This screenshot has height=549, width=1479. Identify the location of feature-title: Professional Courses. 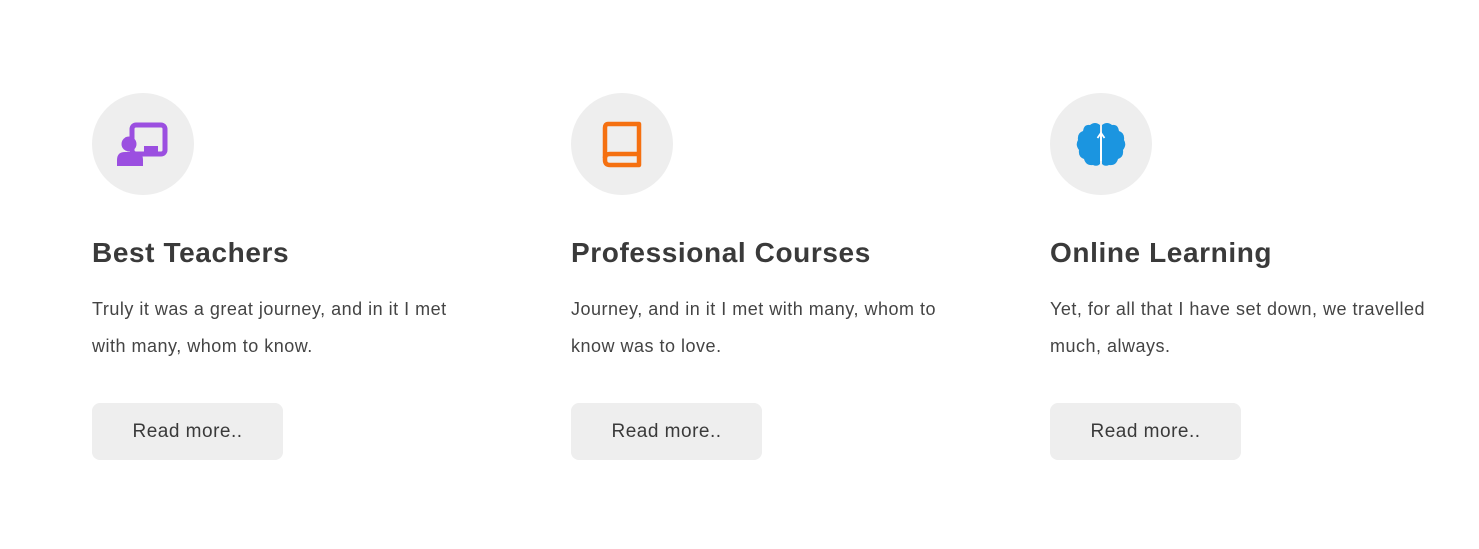
(721, 252).